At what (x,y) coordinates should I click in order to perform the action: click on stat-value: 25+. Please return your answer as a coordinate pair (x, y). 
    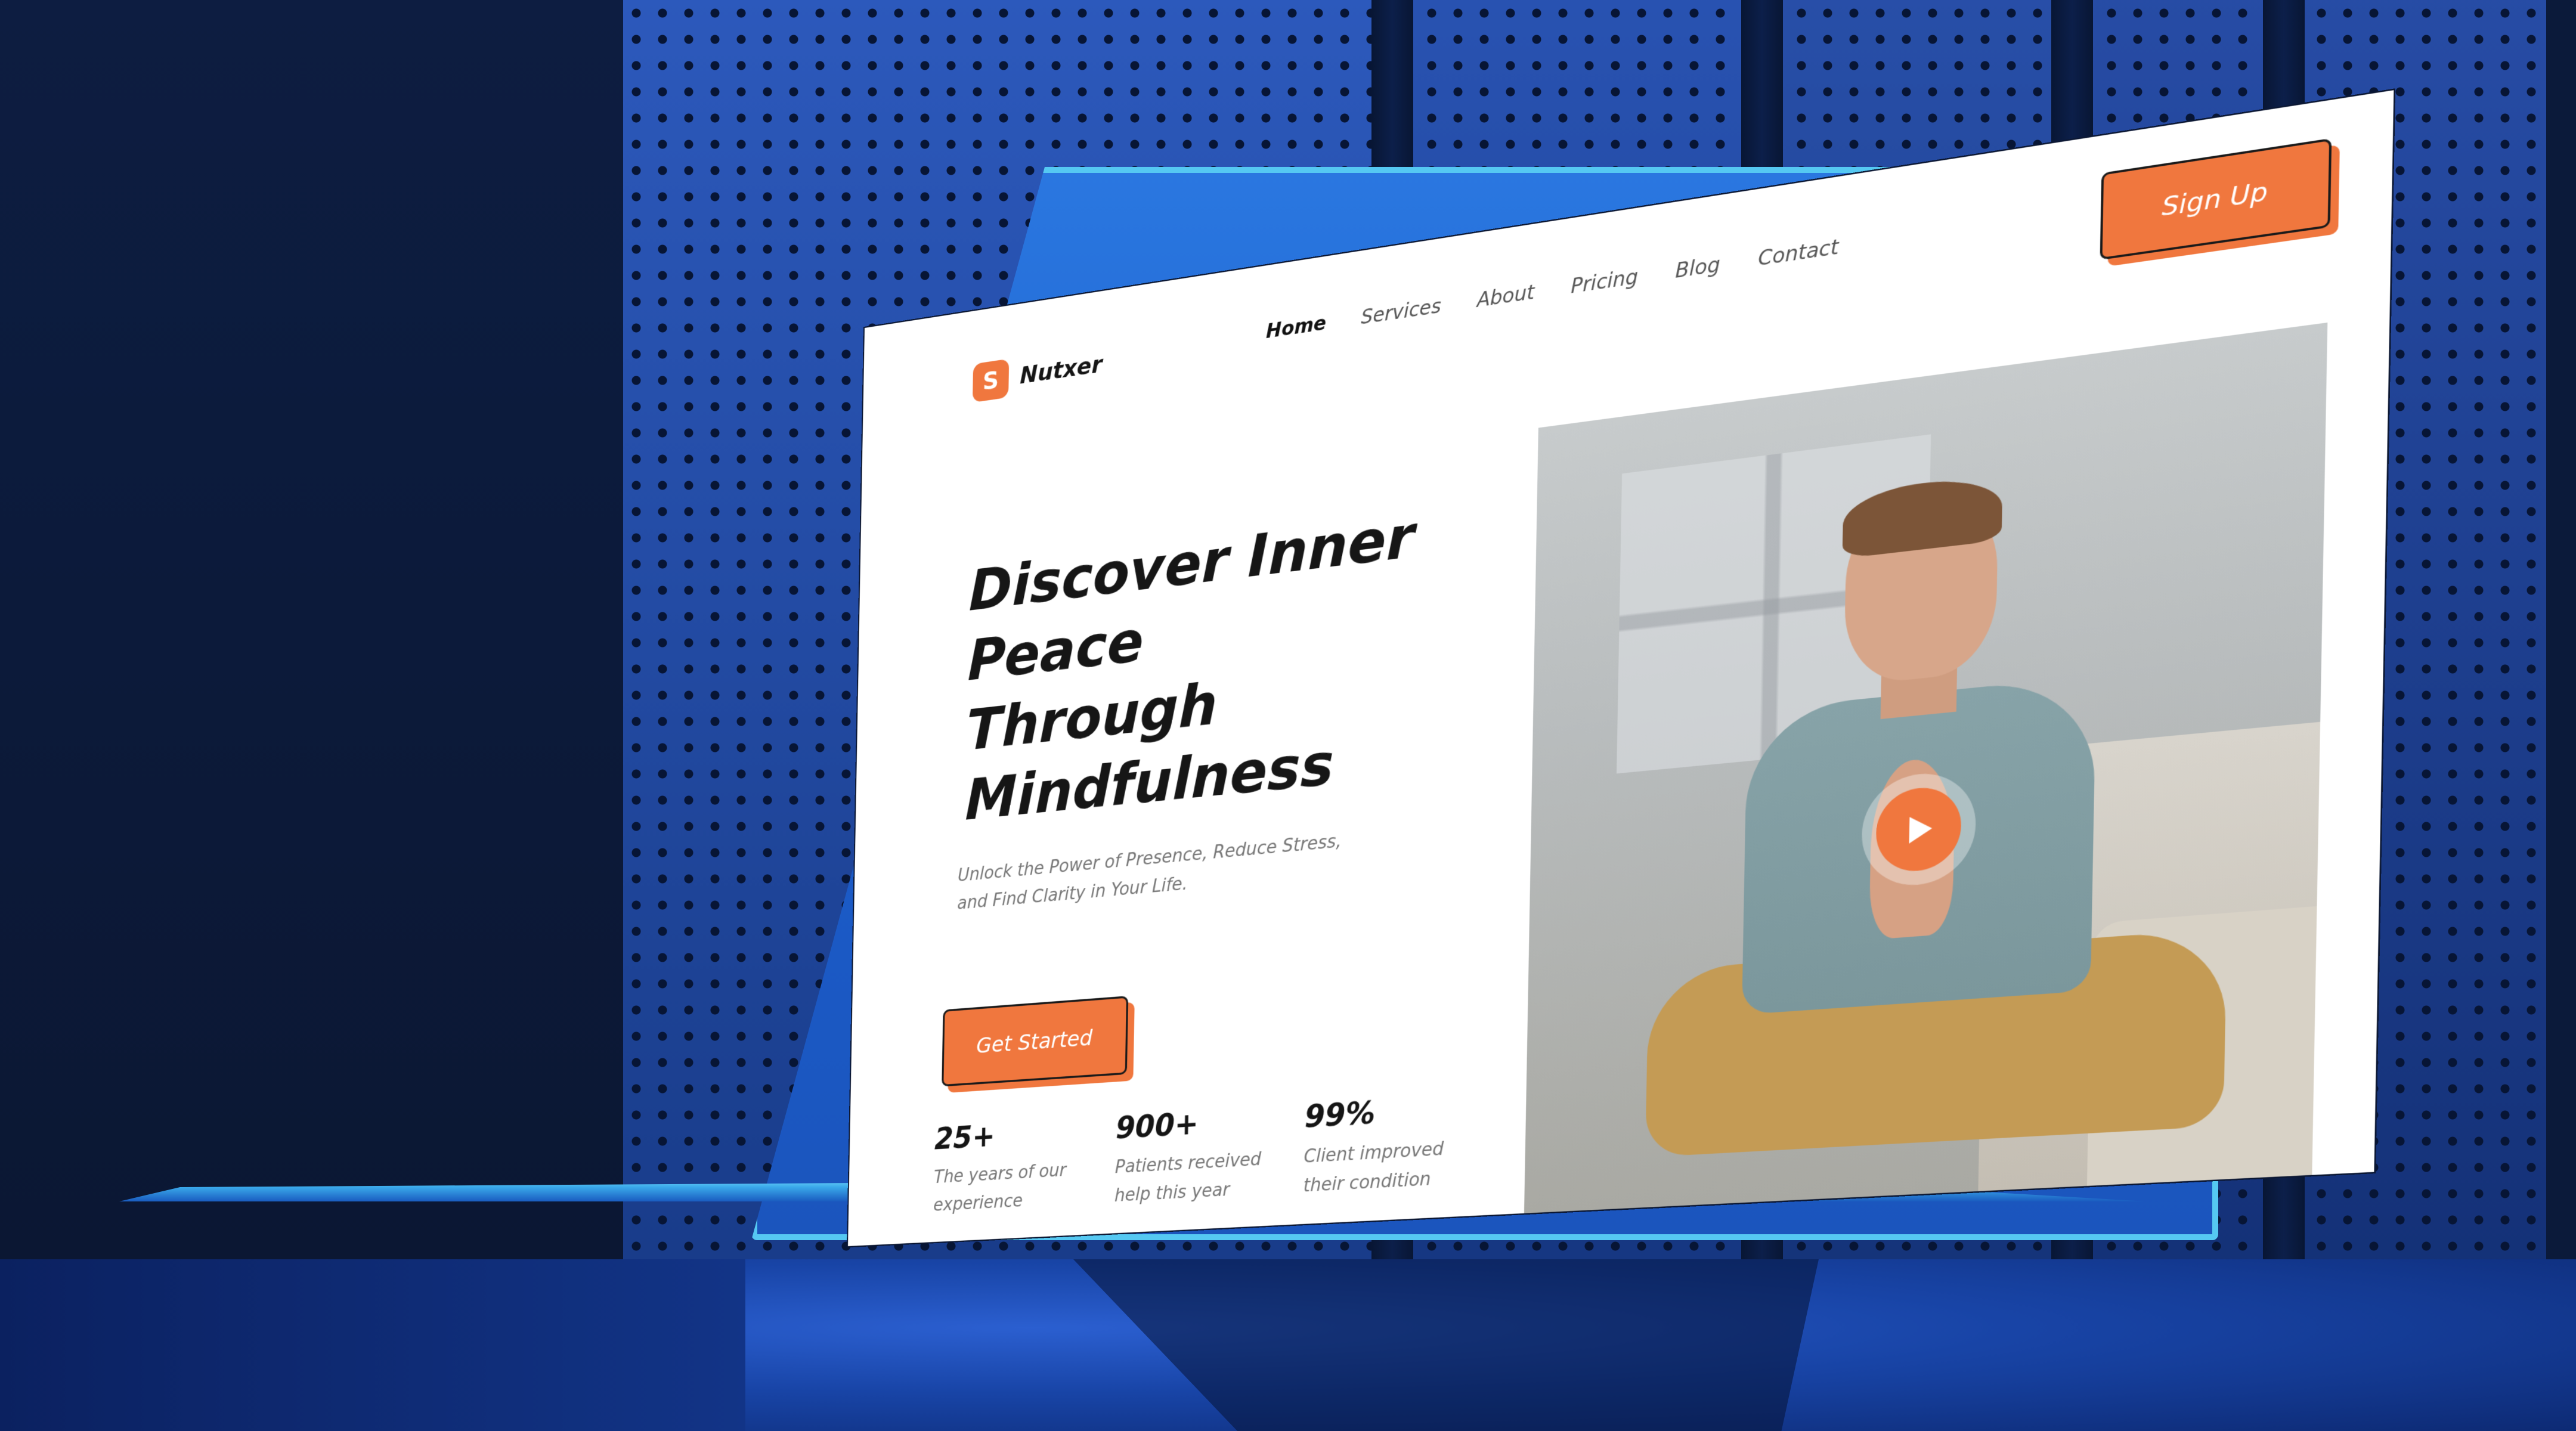
    Looking at the image, I should click on (965, 1138).